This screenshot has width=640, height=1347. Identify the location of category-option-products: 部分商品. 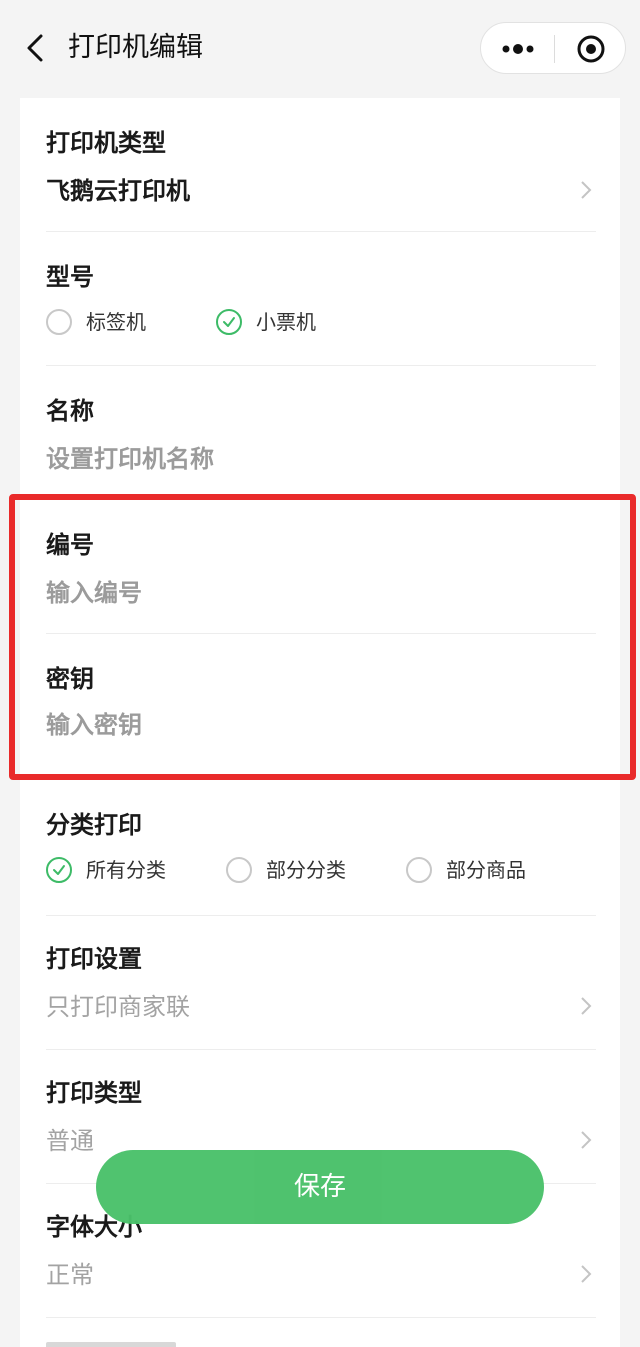
(466, 870).